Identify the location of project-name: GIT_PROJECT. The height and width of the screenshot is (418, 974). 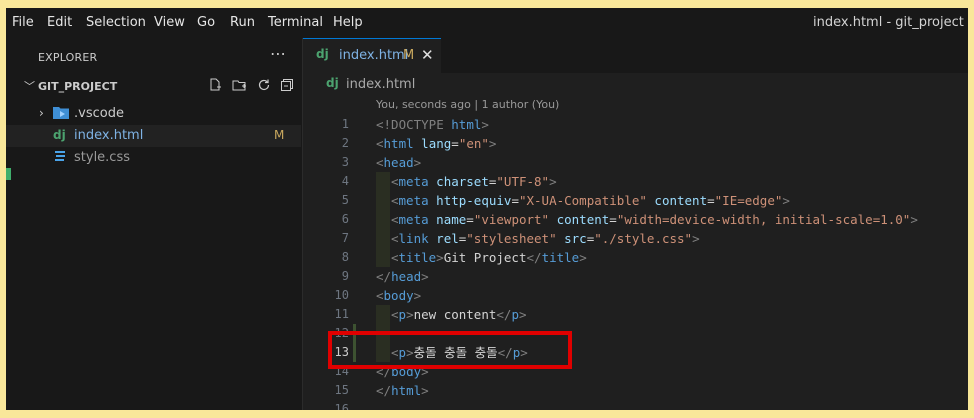
(78, 86).